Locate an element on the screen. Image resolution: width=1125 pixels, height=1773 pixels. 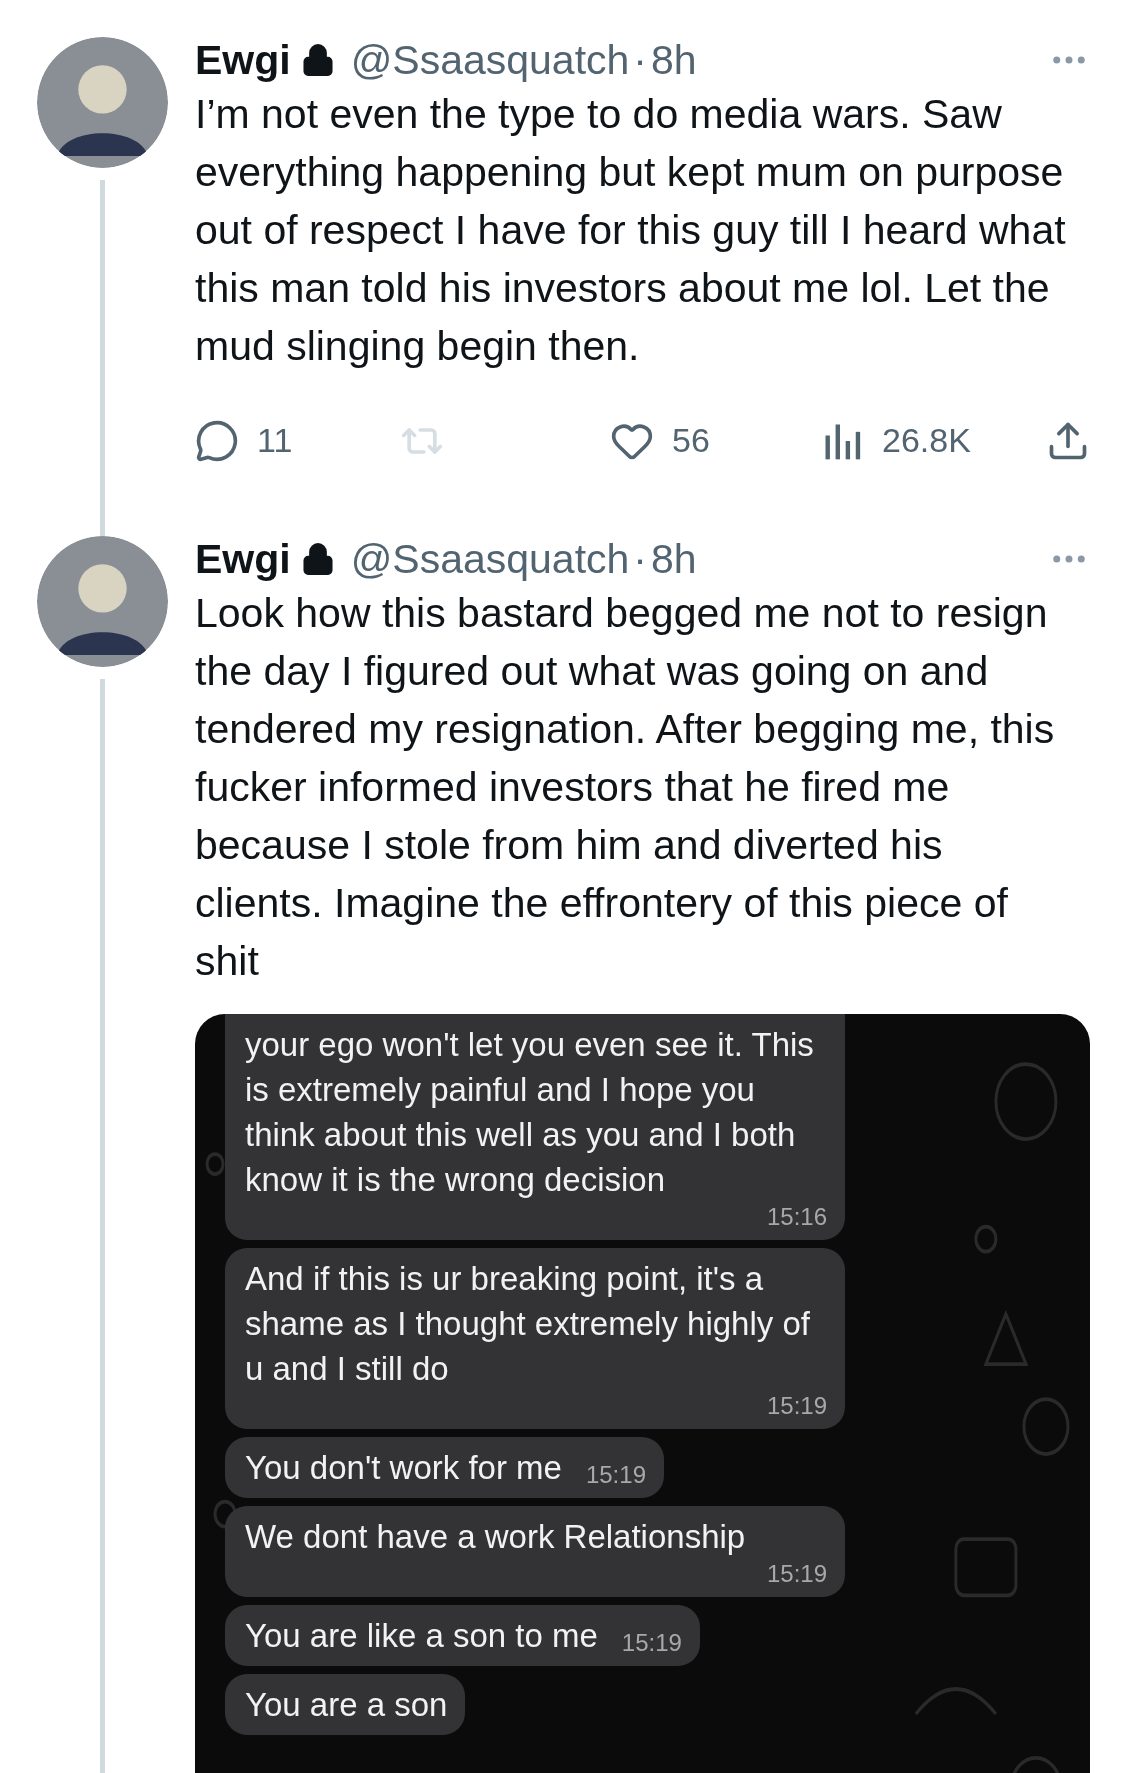
like-count: 56 is located at coordinates (691, 440).